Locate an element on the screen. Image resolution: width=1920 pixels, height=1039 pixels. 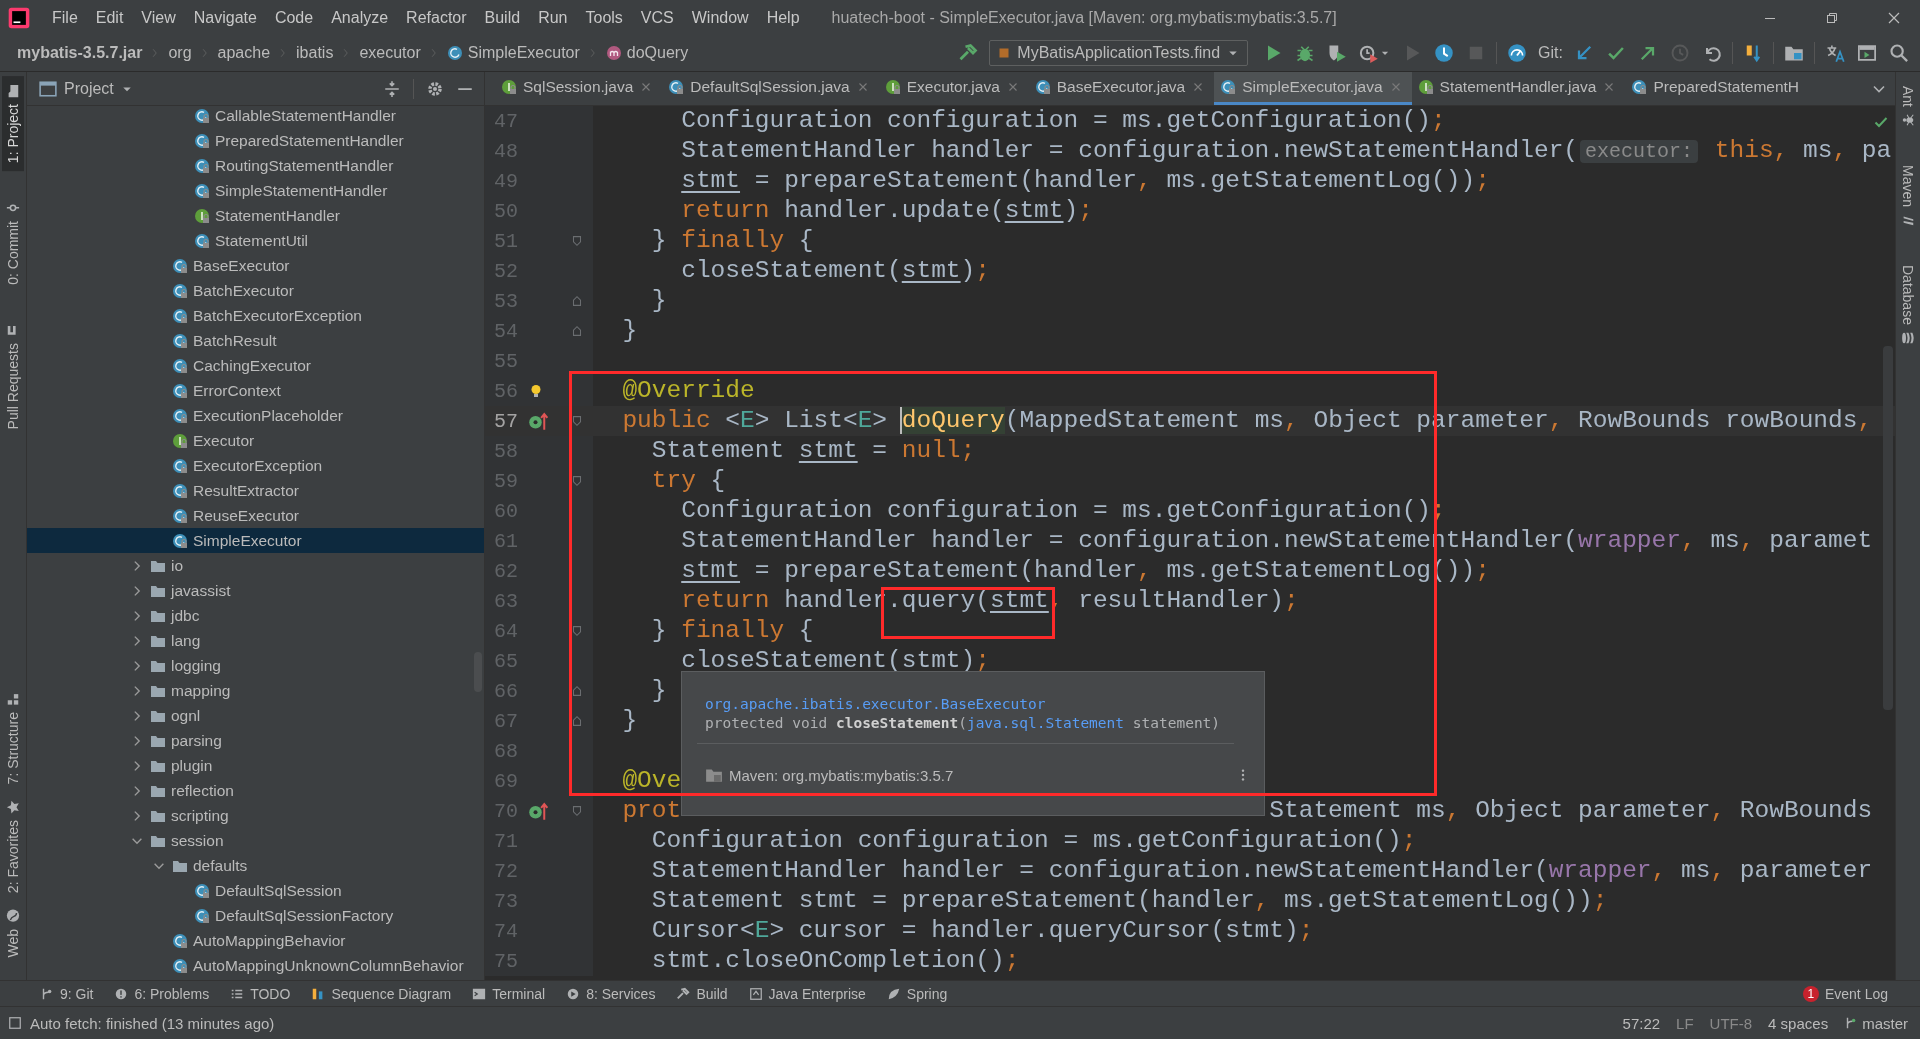
tree-item: AutoMappingBehavior is located at coordinates (255, 940).